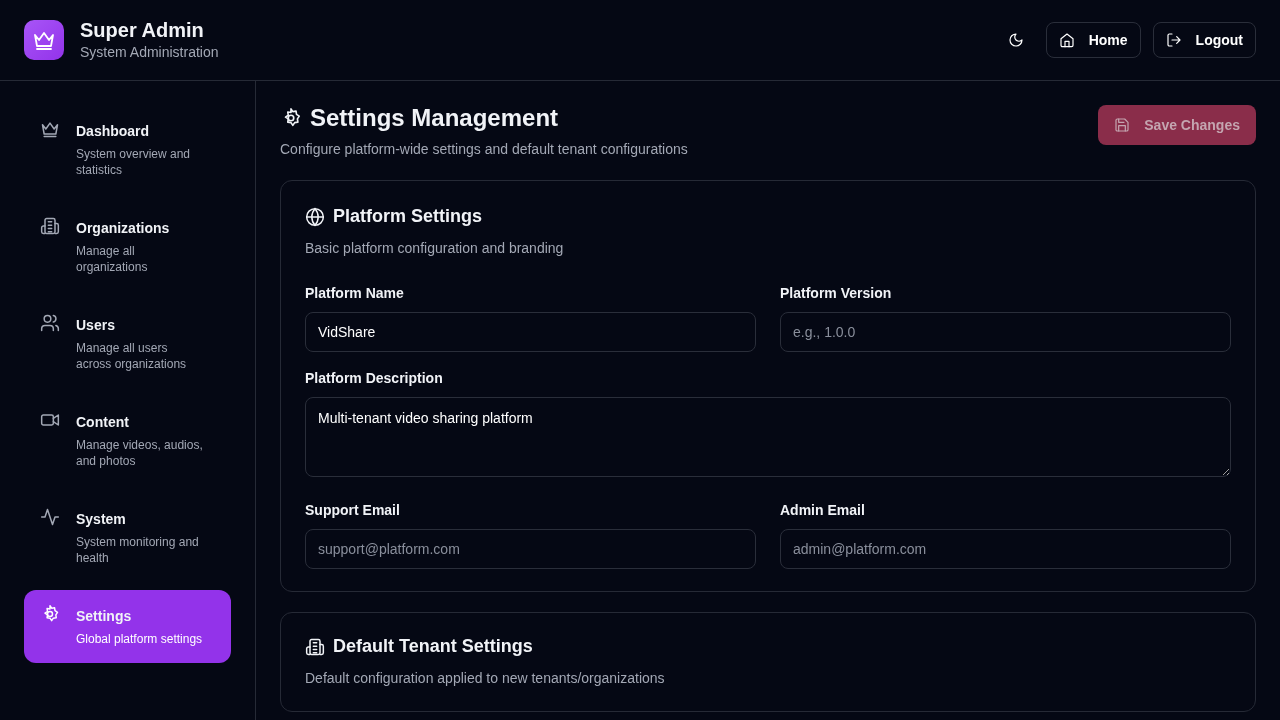 This screenshot has width=1280, height=720. What do you see at coordinates (149, 52) in the screenshot?
I see `app-subtitle: System Administration` at bounding box center [149, 52].